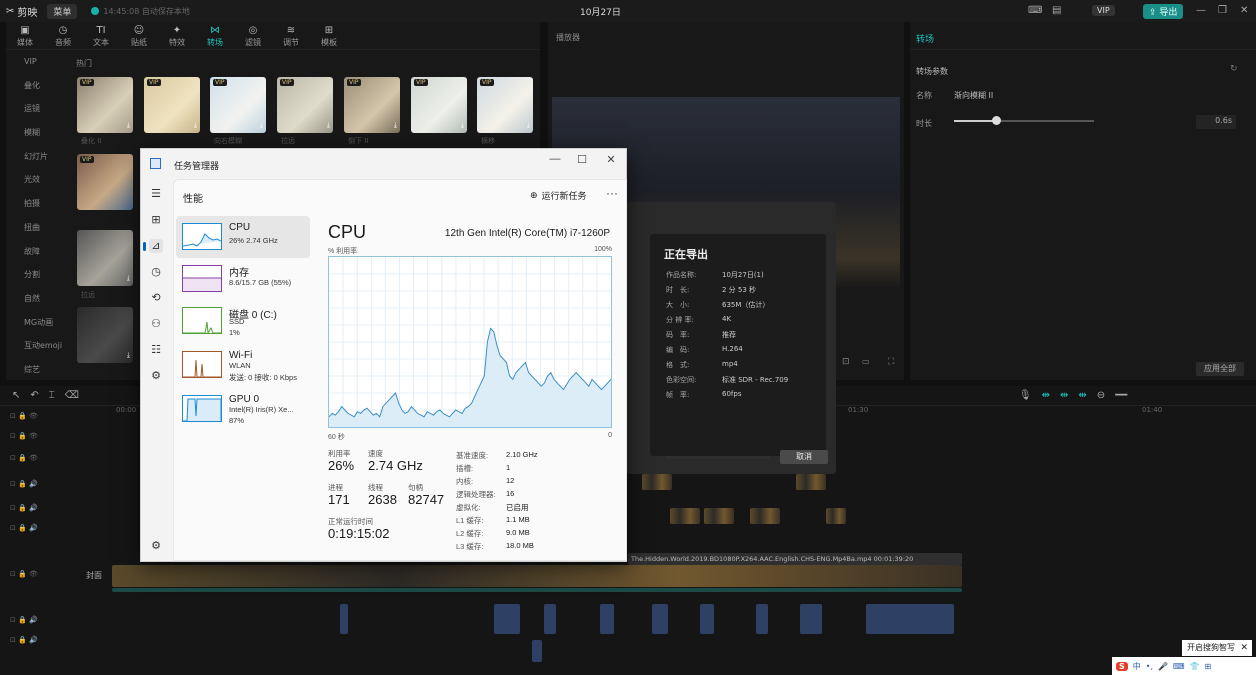  What do you see at coordinates (1208, 666) in the screenshot?
I see `toolbox-icon: ⊞` at bounding box center [1208, 666].